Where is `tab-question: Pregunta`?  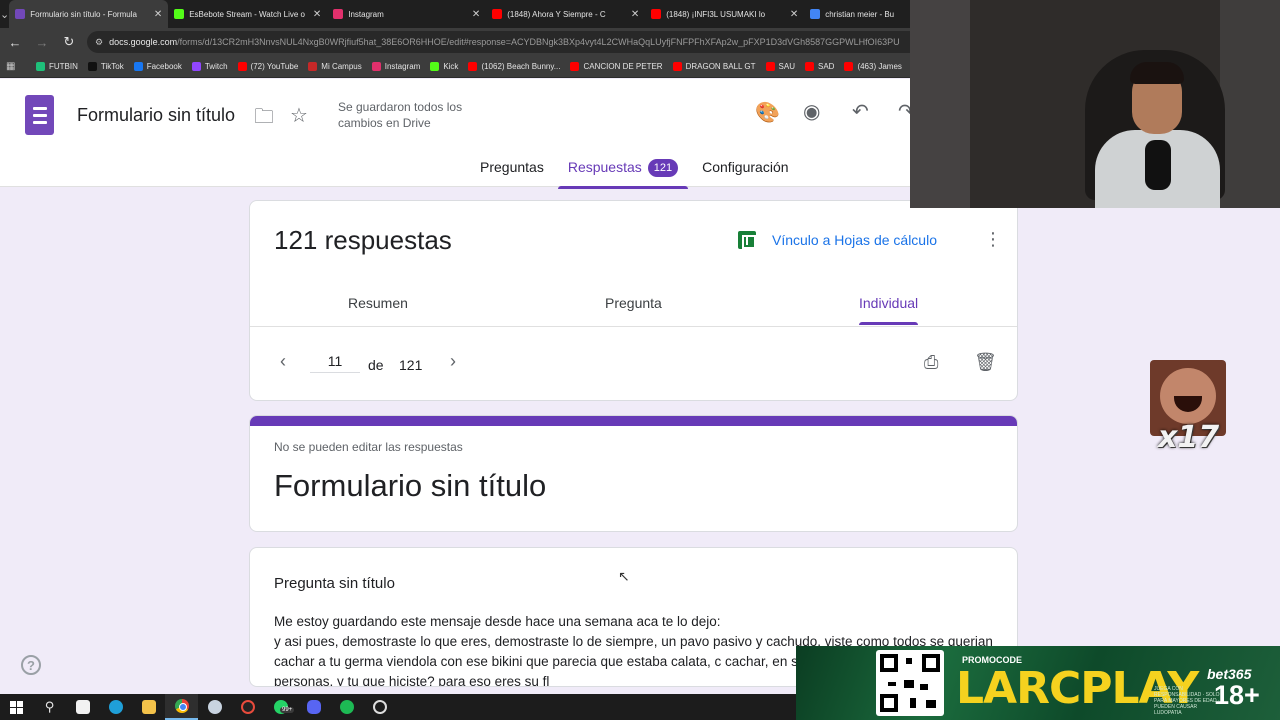
tab-question: Pregunta is located at coordinates (633, 303).